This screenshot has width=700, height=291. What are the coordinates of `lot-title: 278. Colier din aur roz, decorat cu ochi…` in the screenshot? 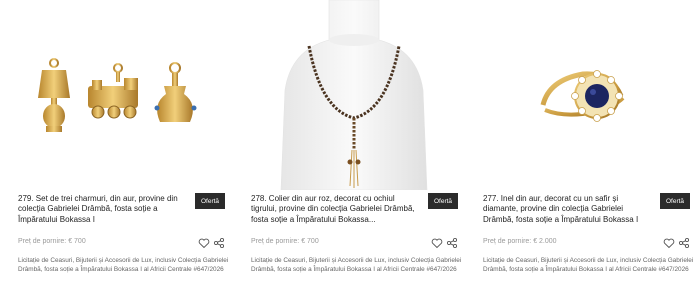 It's located at (335, 209).